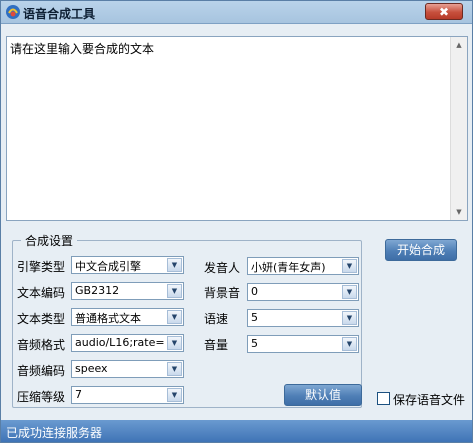 This screenshot has height=443, width=473. What do you see at coordinates (303, 318) in the screenshot?
I see `speed-select: 5 ▼` at bounding box center [303, 318].